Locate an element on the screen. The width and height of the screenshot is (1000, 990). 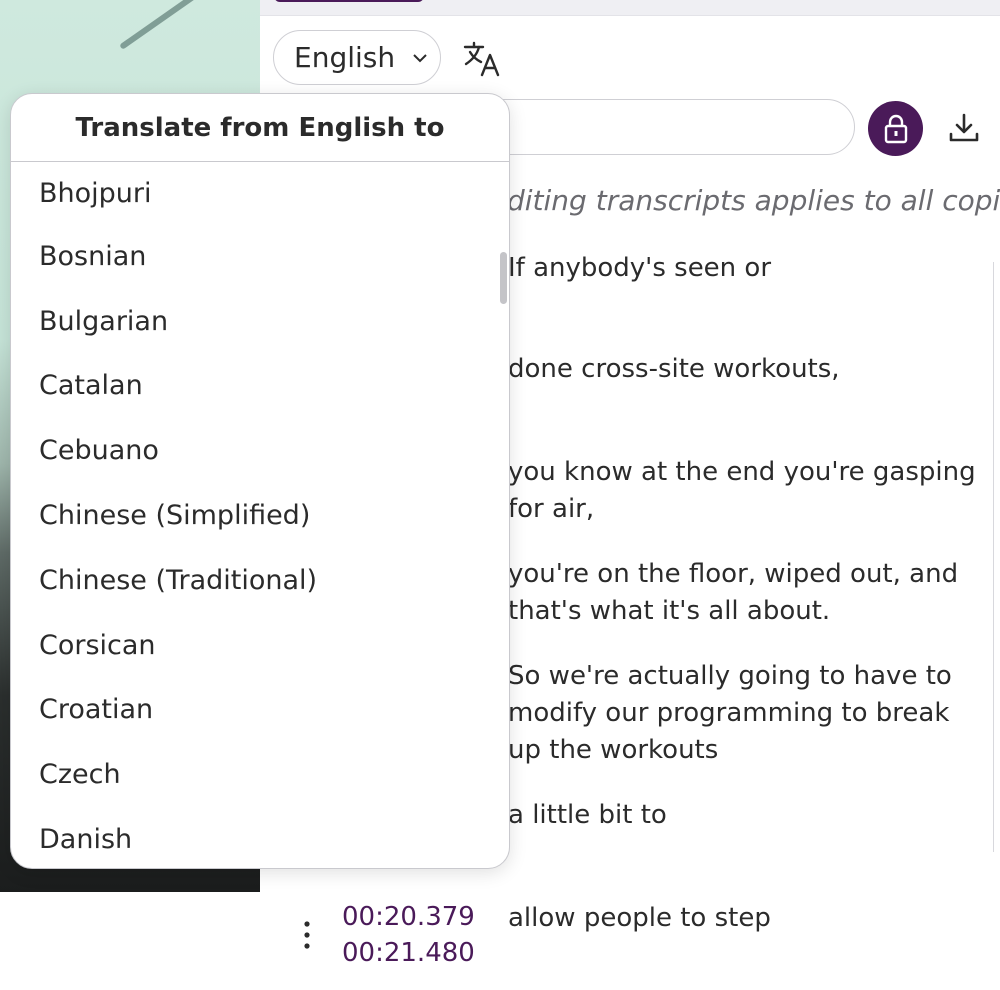
transcript-line: done cross-site workouts, is located at coordinates (748, 369).